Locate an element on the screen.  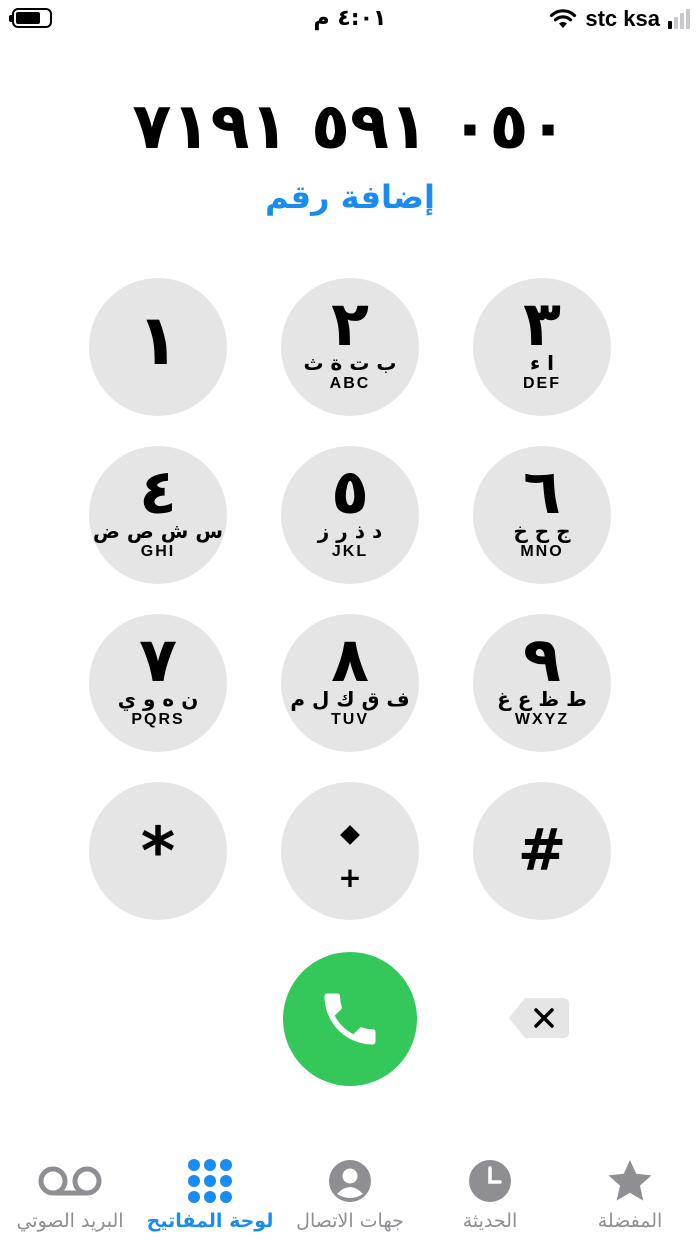
keypad-icon is located at coordinates (210, 1181).